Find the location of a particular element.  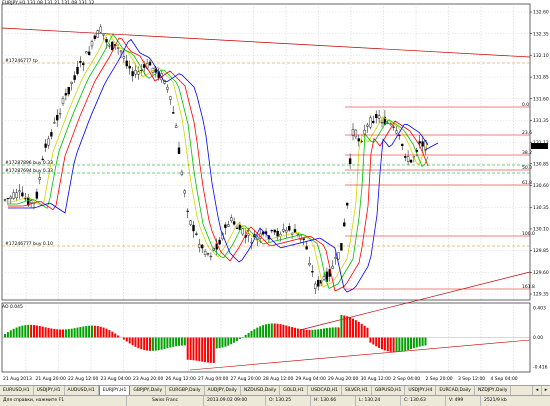

tab-usdjpy-h1: USDJPY,H1 is located at coordinates (49, 390).